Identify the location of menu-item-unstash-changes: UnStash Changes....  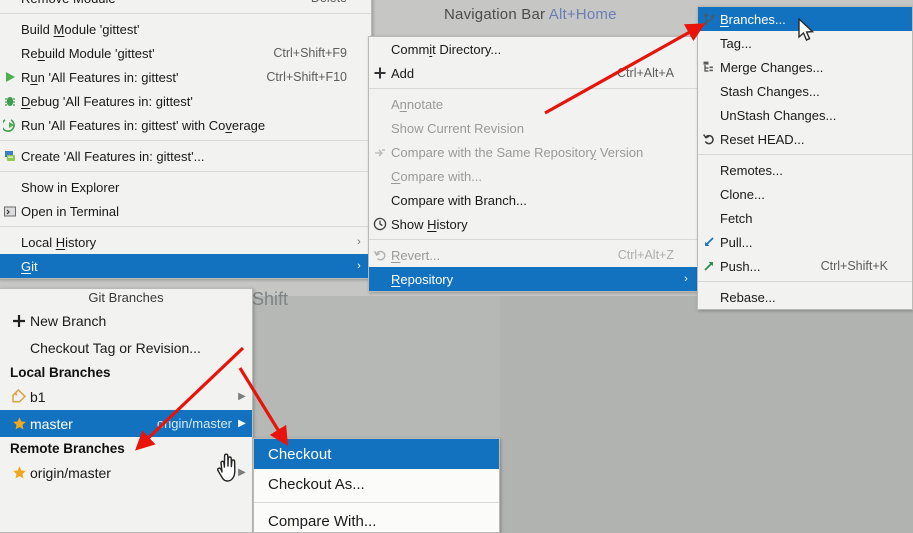
(805, 115).